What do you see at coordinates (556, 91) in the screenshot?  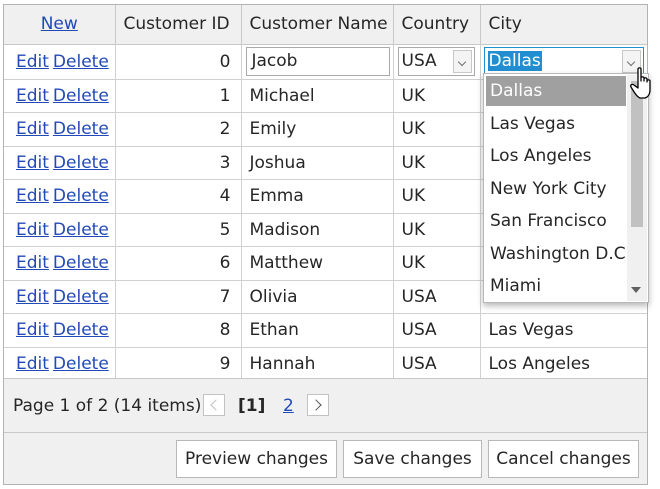 I see `dropdown-option: Dallas` at bounding box center [556, 91].